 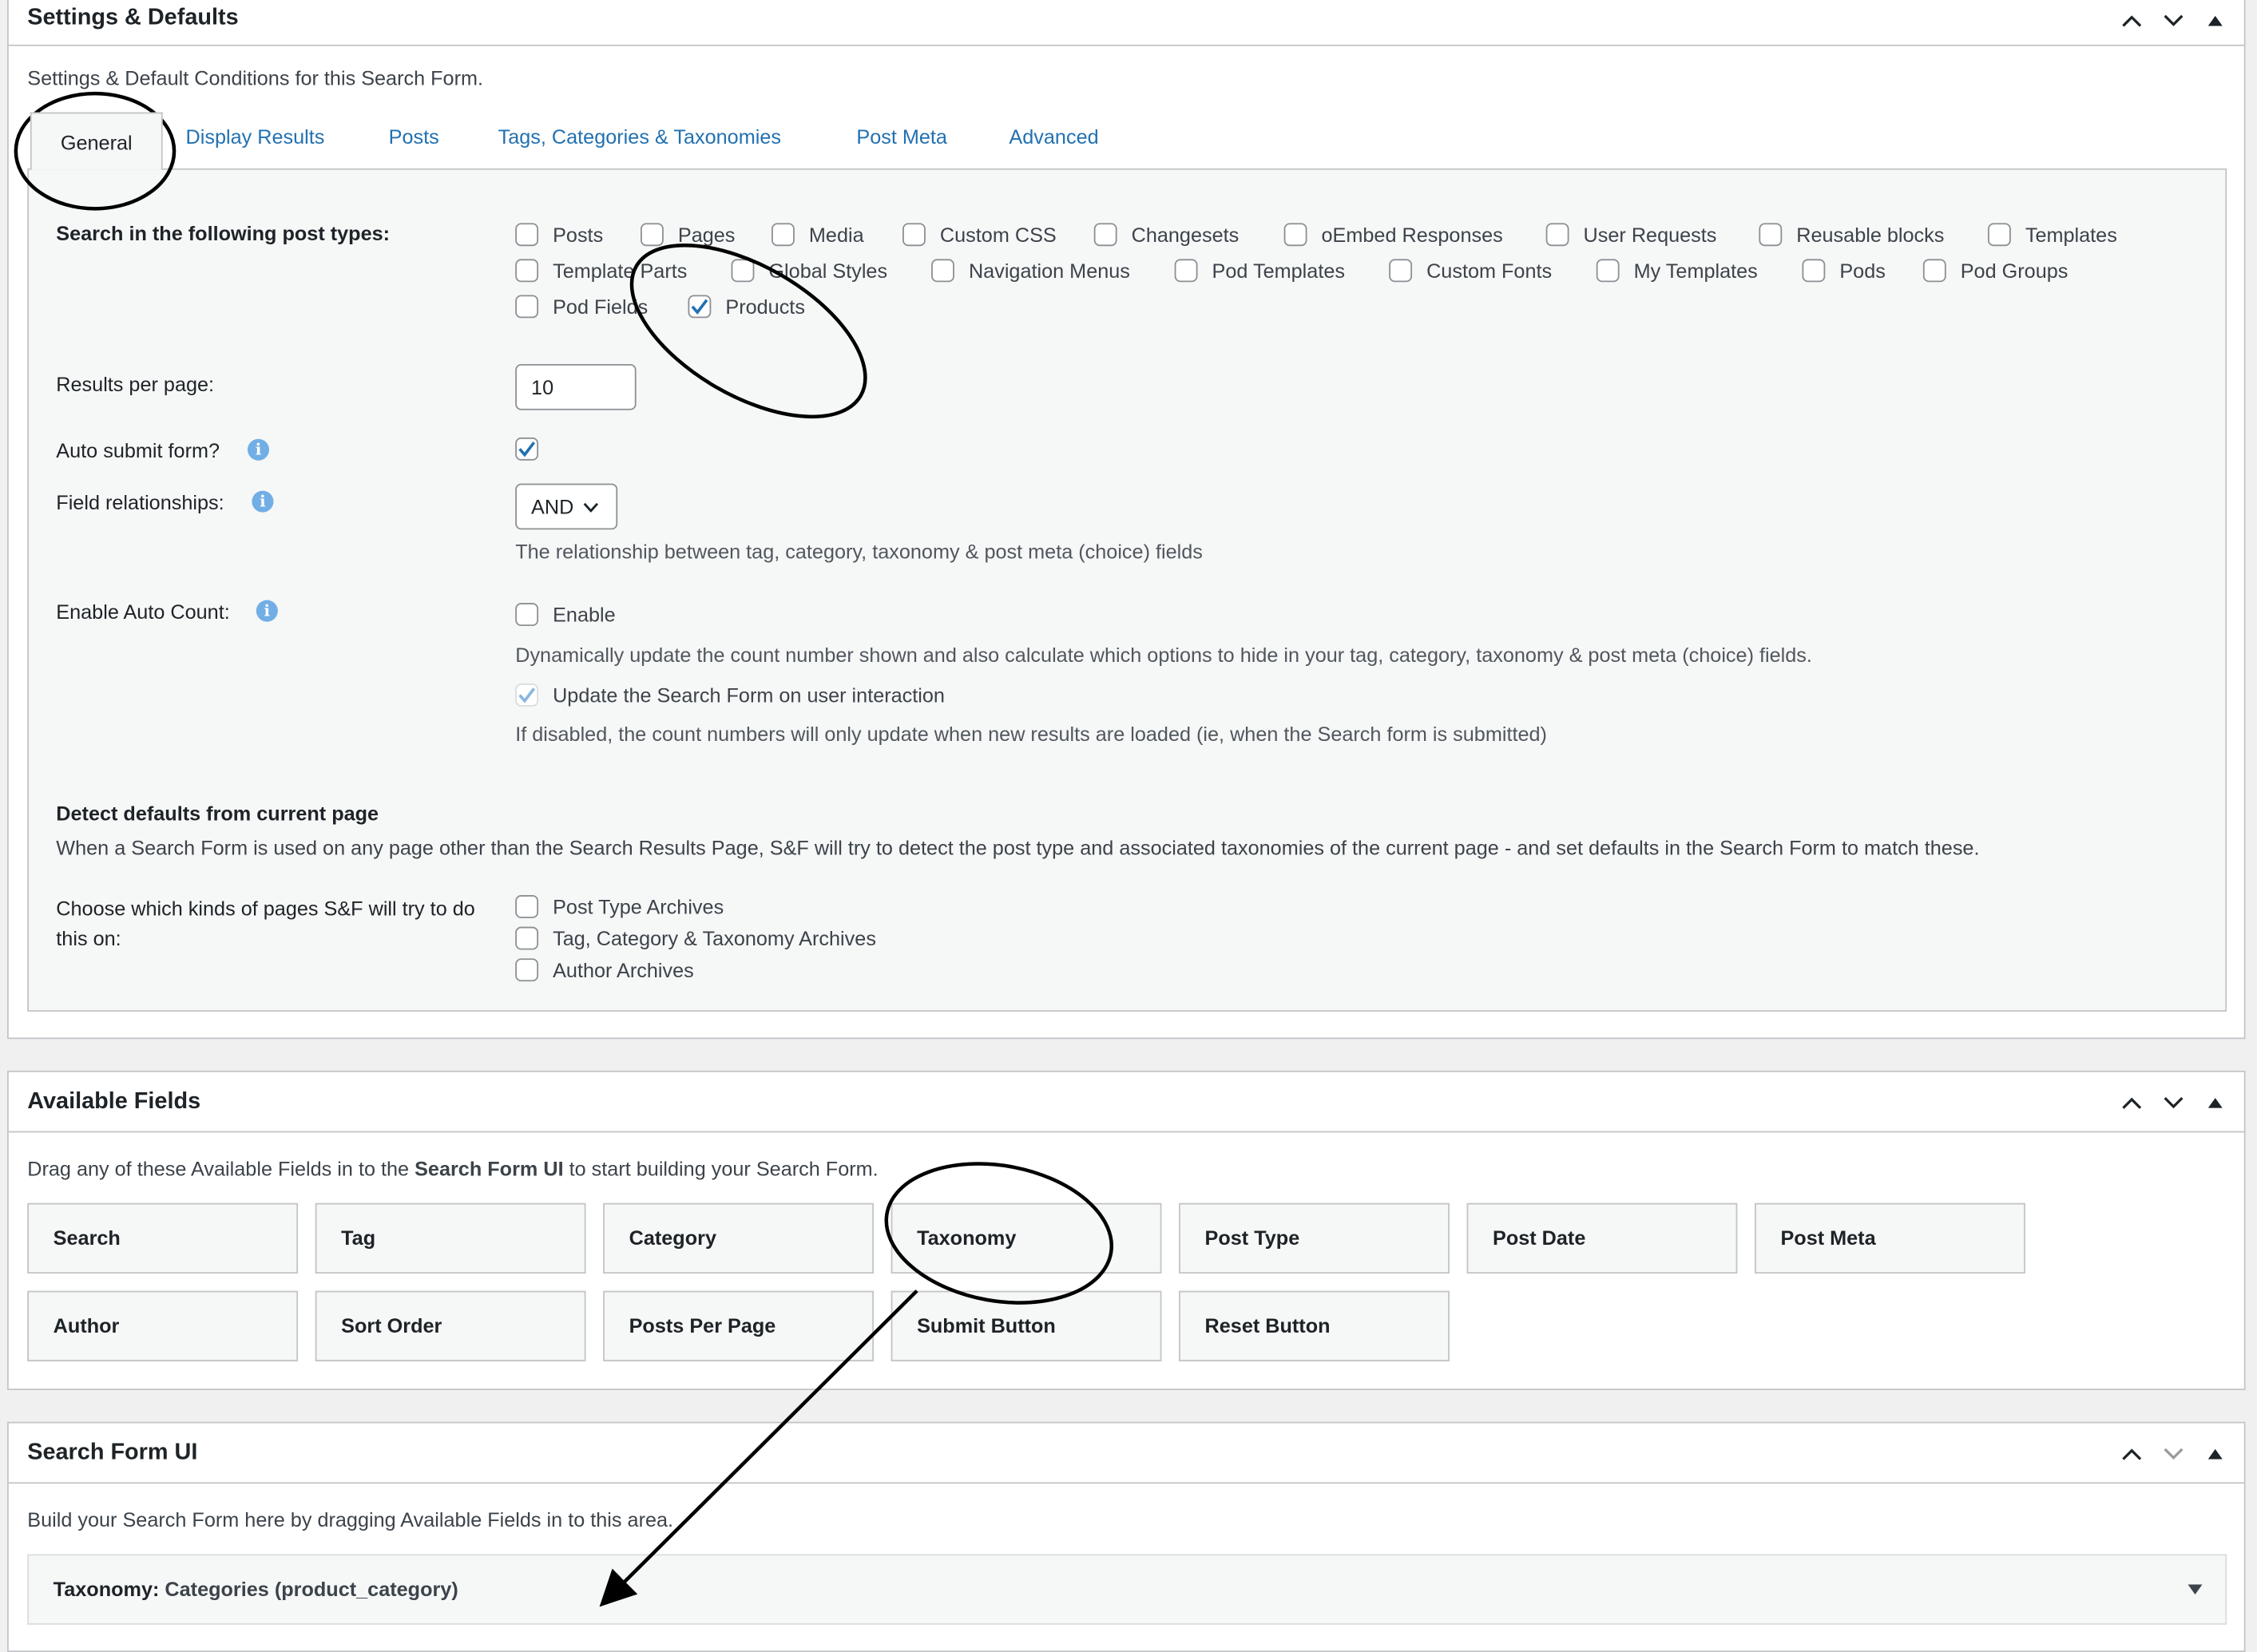 I want to click on tab-post-meta: Post Meta, so click(x=901, y=137).